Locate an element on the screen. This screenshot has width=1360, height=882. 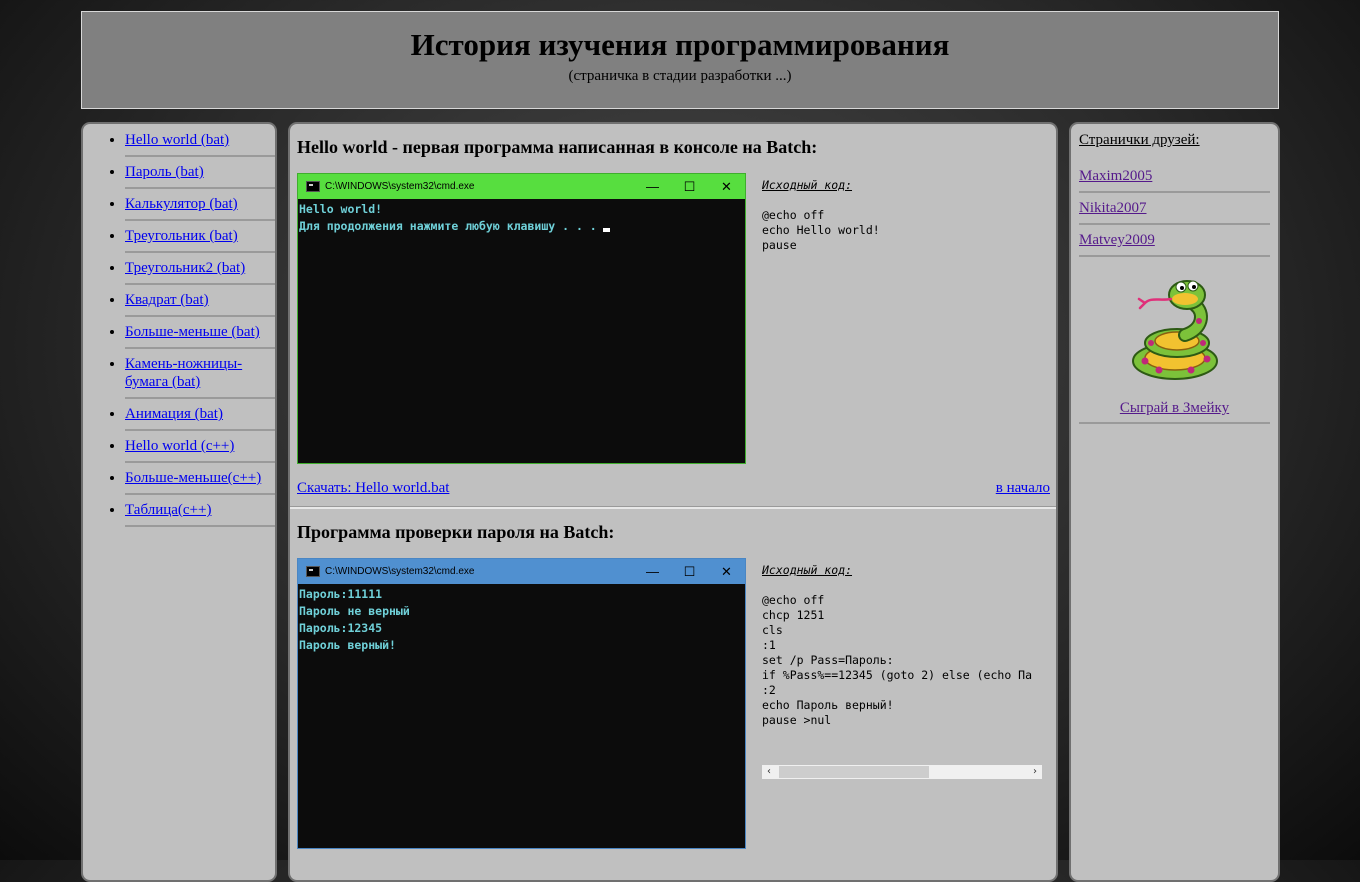
download-link: Скачать: Hello world.bat is located at coordinates (373, 488).